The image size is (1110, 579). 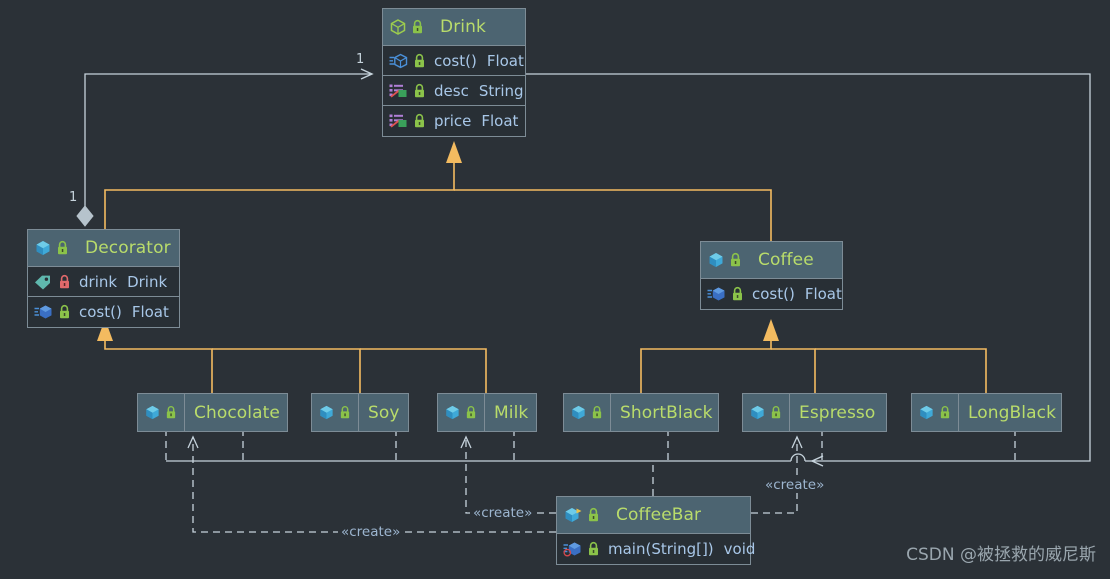 What do you see at coordinates (399, 121) in the screenshot?
I see `field-list-icon` at bounding box center [399, 121].